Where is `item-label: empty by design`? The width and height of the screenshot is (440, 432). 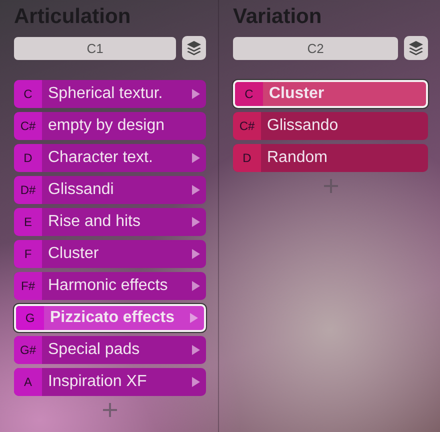
item-label: empty by design is located at coordinates (106, 126).